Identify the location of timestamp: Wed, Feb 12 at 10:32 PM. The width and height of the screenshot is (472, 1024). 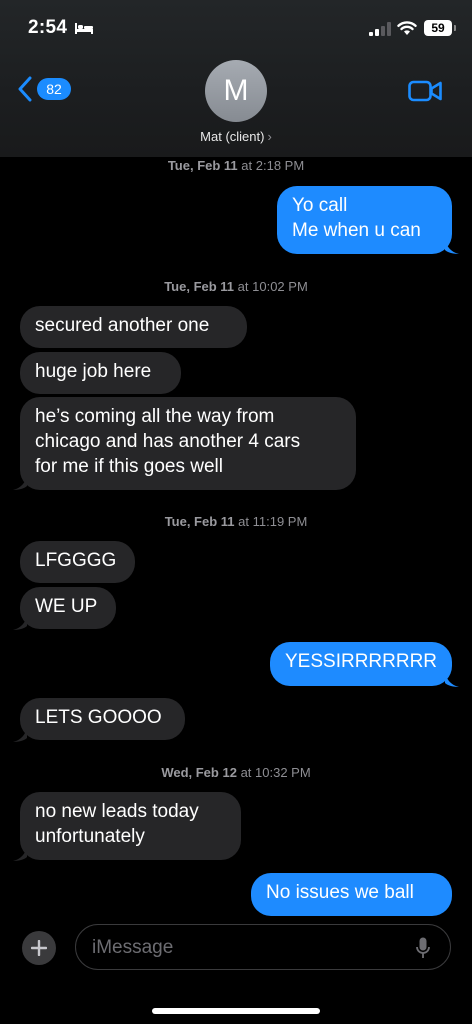
(236, 772).